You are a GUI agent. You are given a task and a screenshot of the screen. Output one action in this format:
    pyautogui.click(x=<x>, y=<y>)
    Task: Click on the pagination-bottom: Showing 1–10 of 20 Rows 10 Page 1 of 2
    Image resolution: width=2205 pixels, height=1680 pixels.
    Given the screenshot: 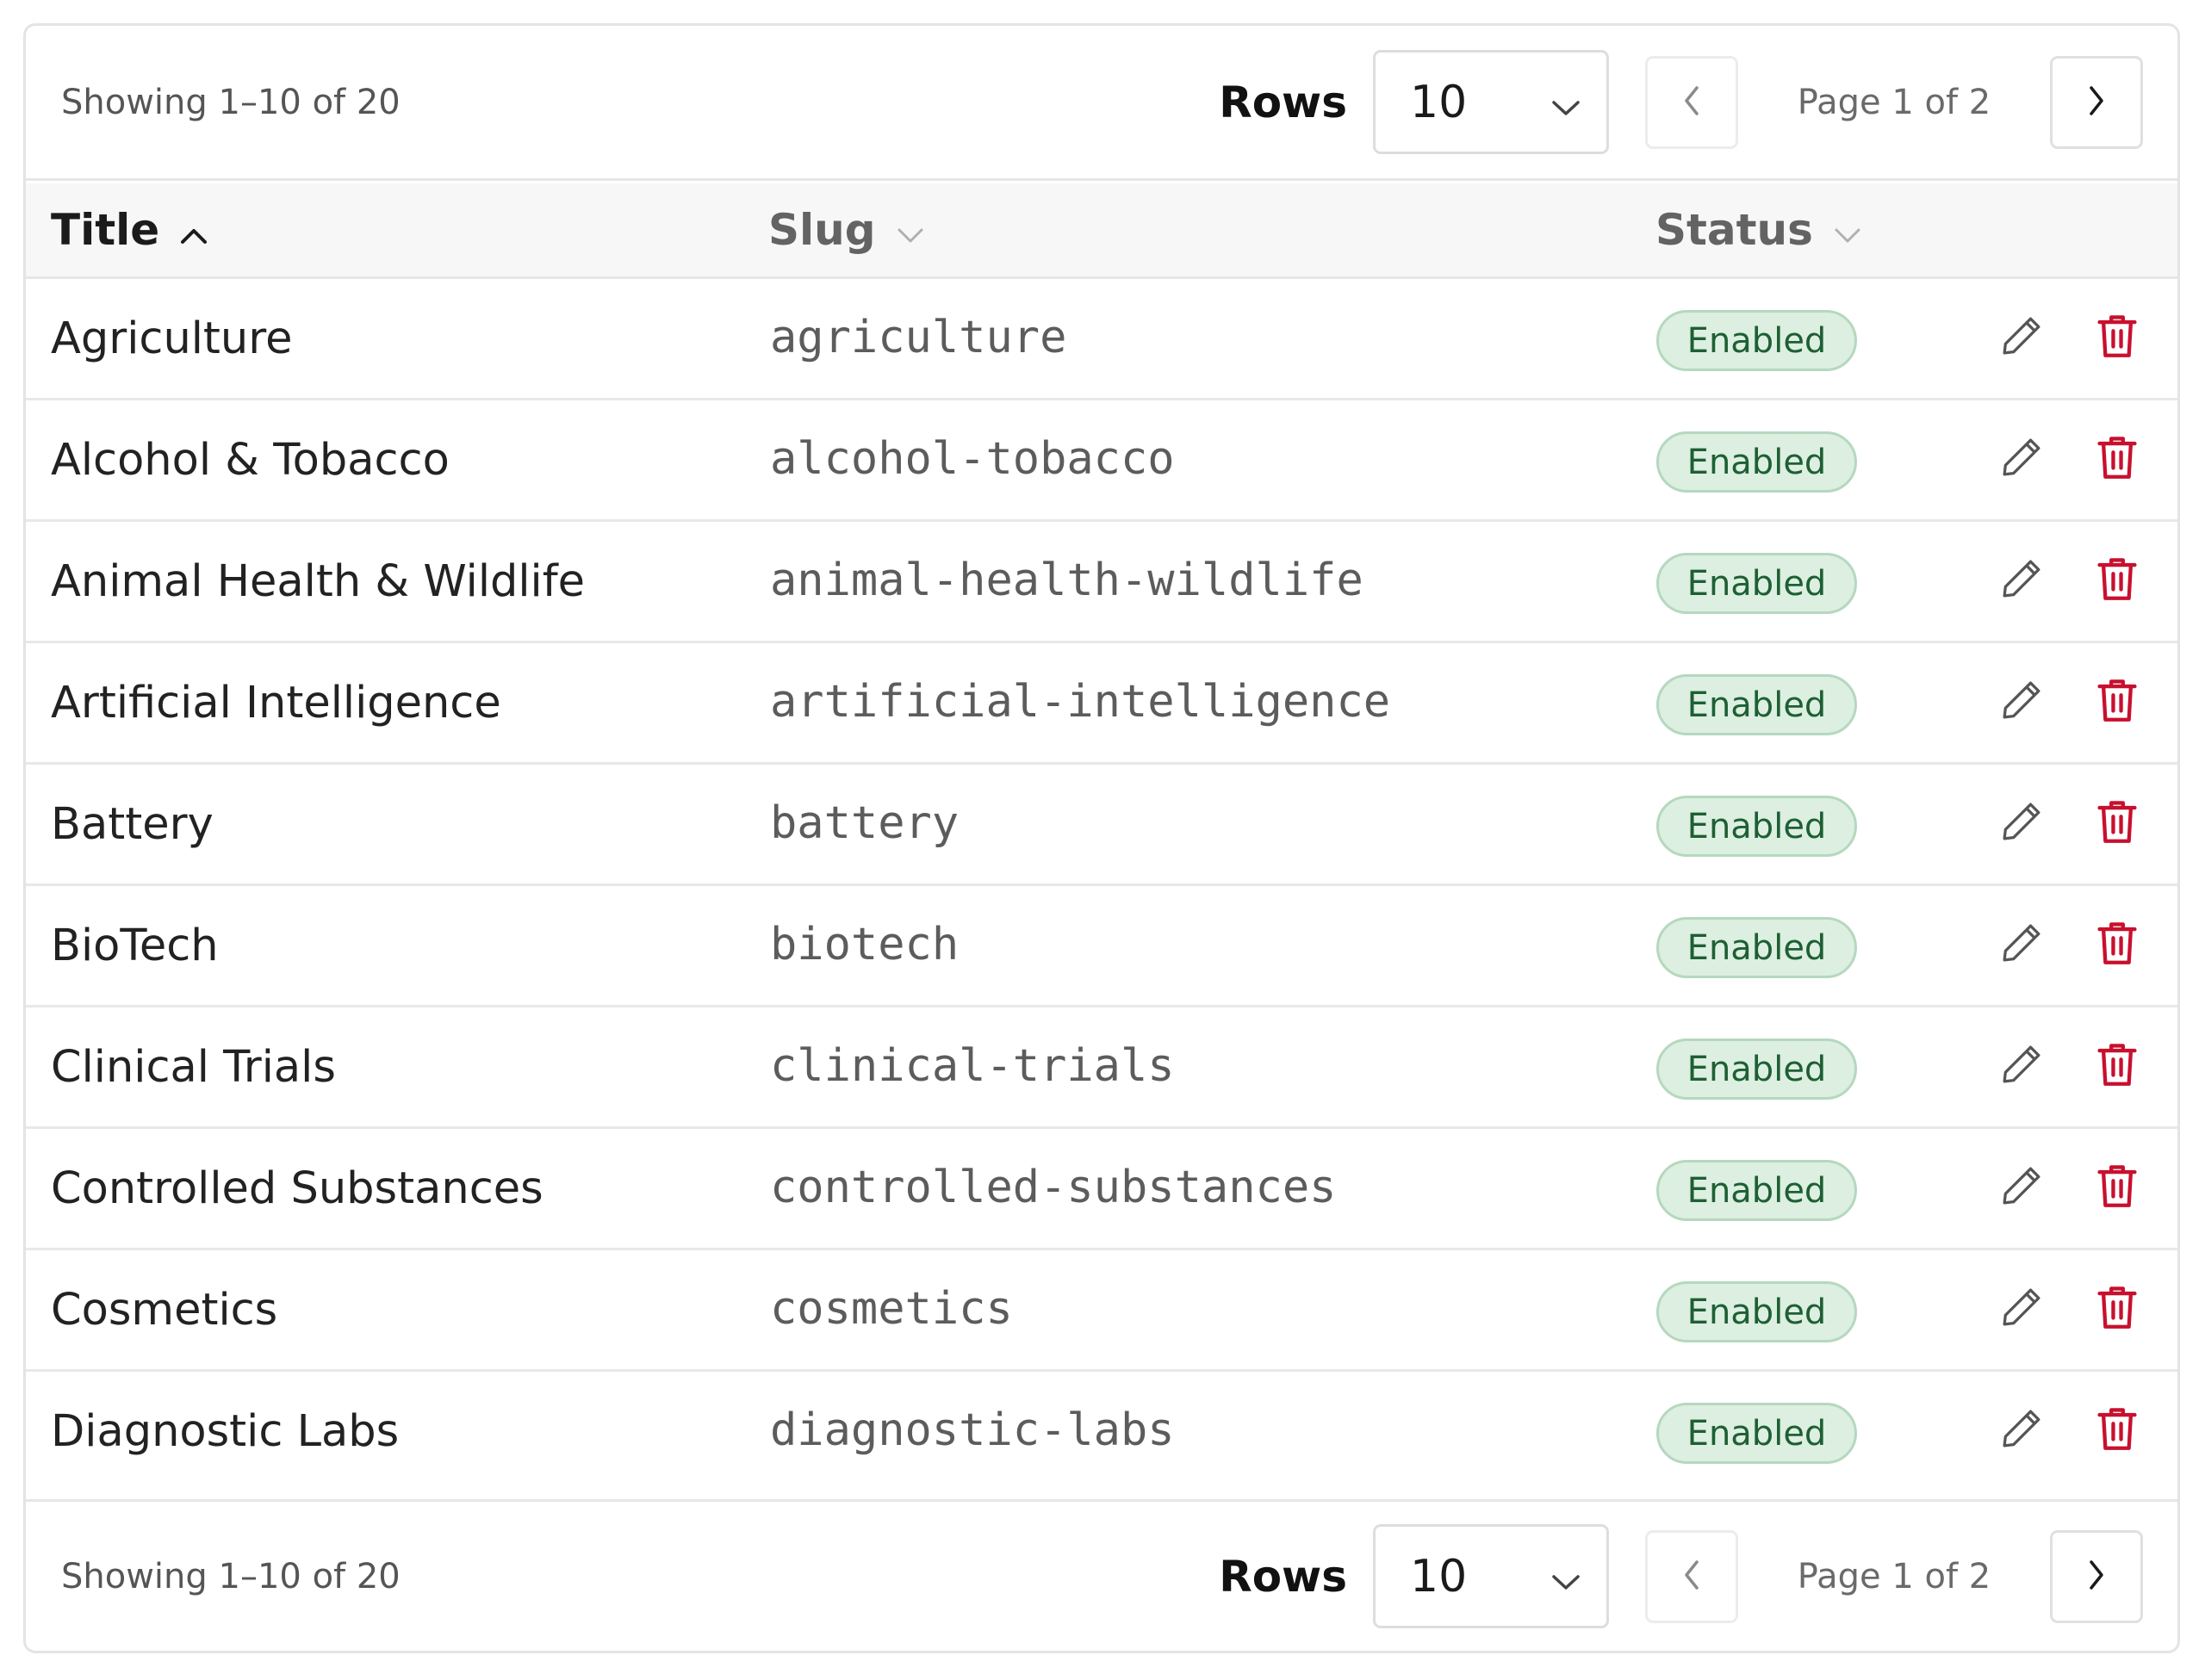 What is the action you would take?
    pyautogui.click(x=1101, y=1575)
    